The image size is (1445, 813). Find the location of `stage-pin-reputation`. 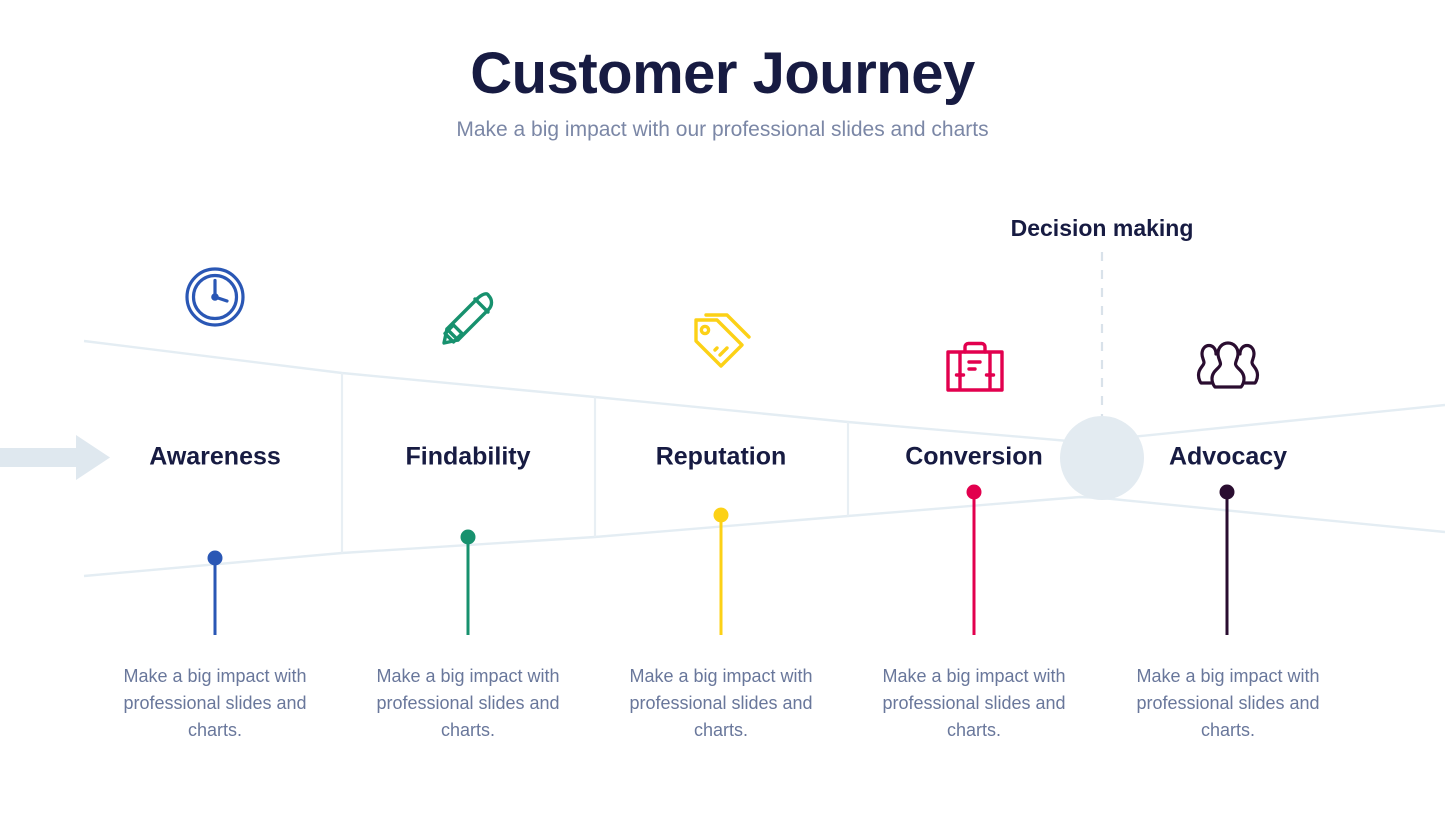

stage-pin-reputation is located at coordinates (721, 571).